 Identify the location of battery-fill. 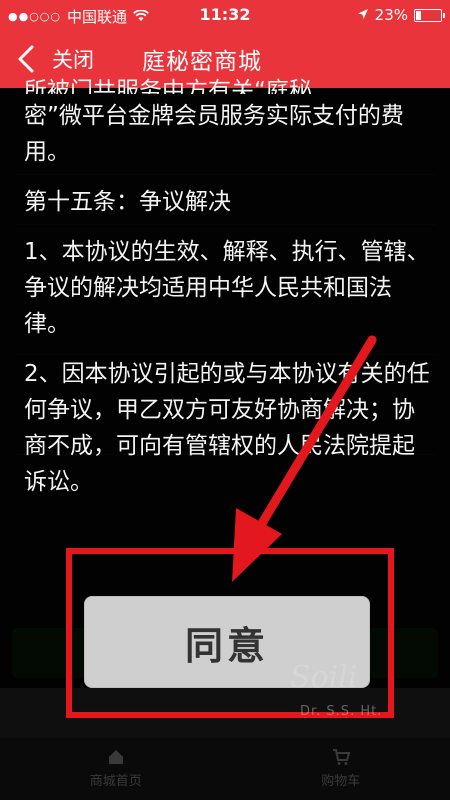
(418, 15).